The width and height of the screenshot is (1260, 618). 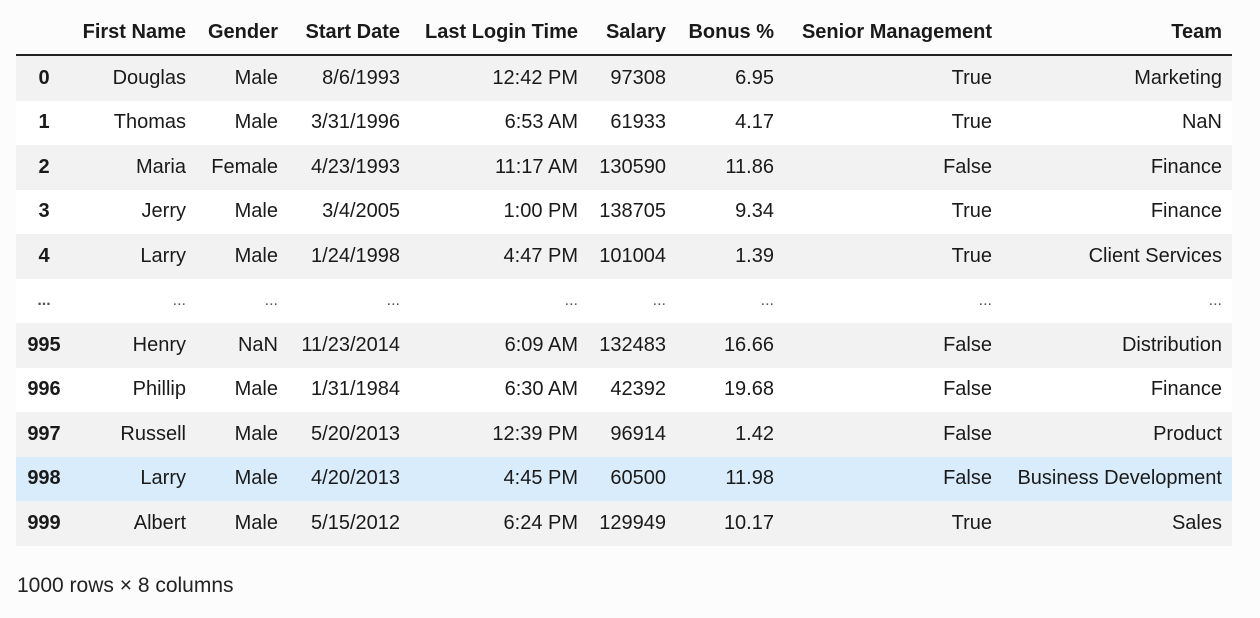 I want to click on bonus-cell: 9.34, so click(x=754, y=211).